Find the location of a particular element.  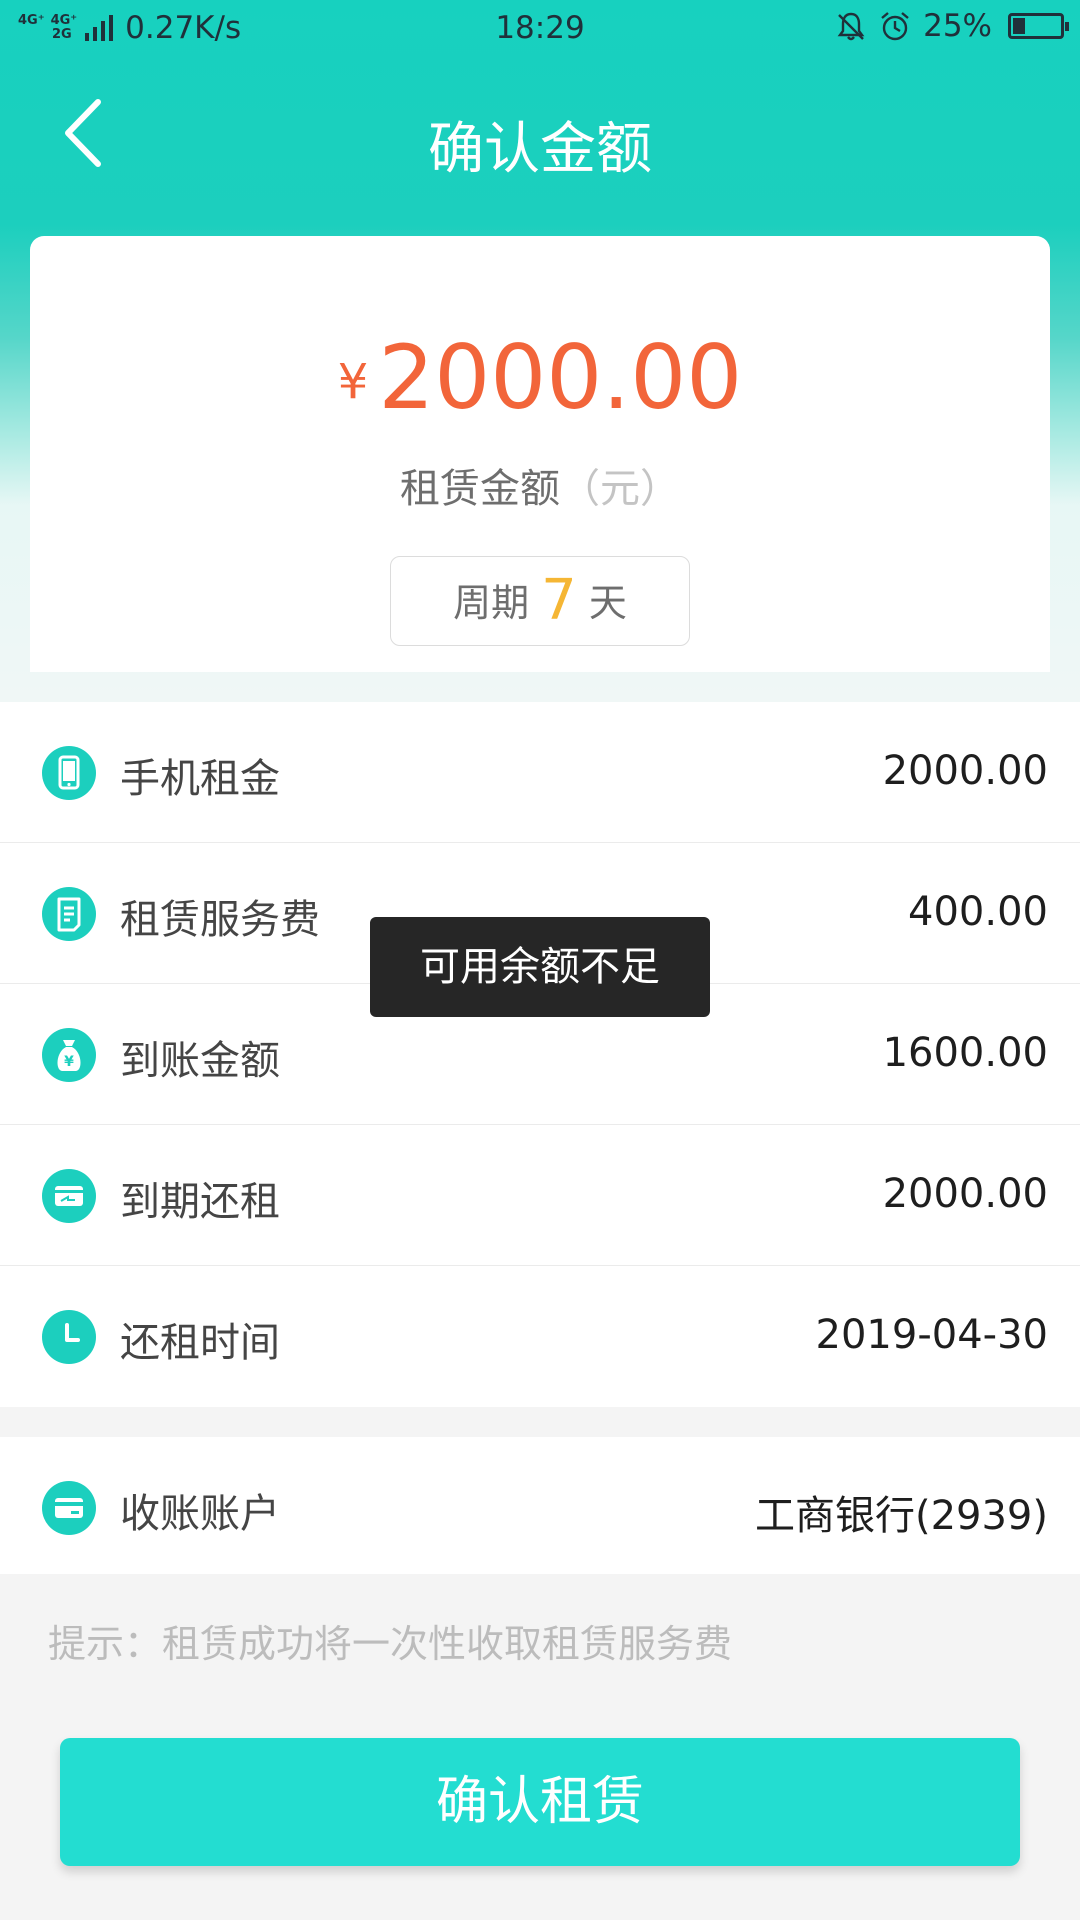

account-row: 收账账户 工商银行(2939) is located at coordinates (540, 1505).